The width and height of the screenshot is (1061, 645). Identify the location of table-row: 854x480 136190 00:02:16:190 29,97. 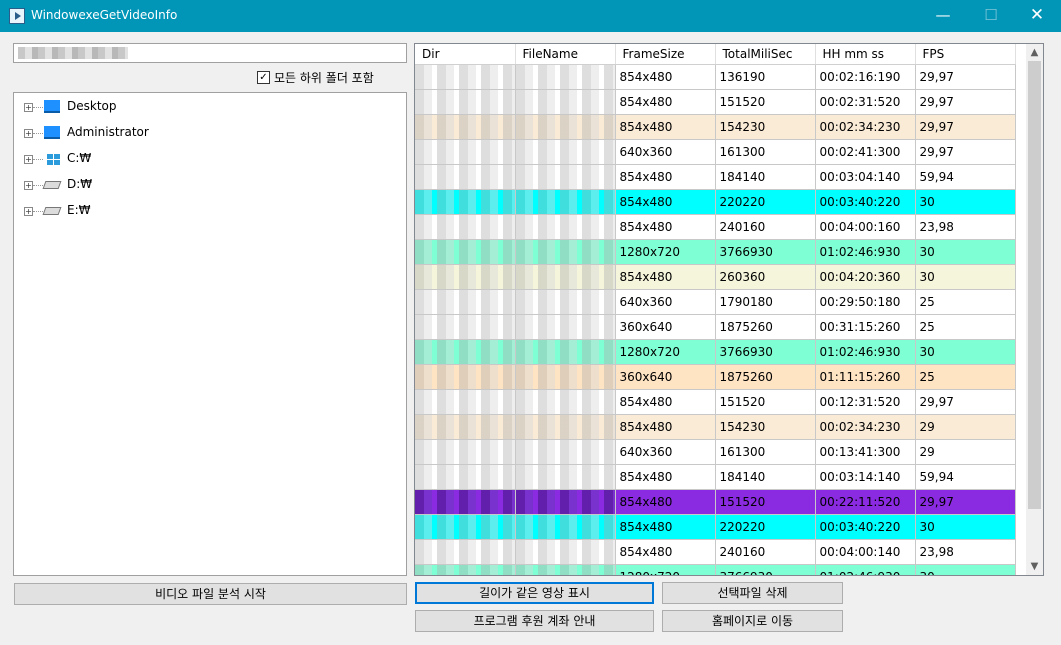
(715, 77).